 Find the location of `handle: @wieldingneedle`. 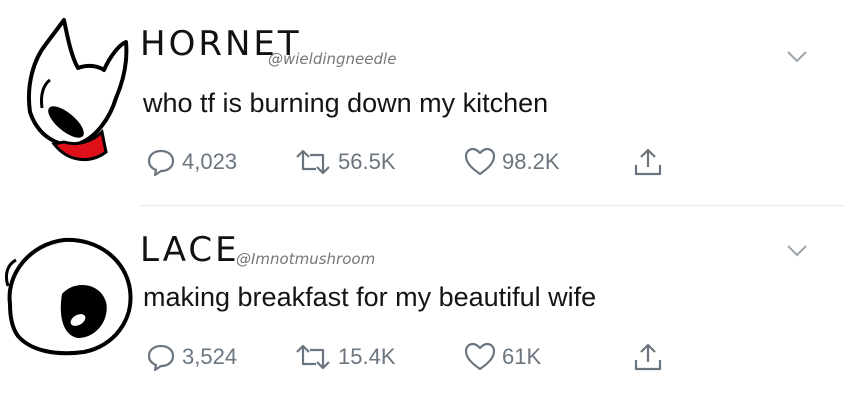

handle: @wieldingneedle is located at coordinates (332, 59).